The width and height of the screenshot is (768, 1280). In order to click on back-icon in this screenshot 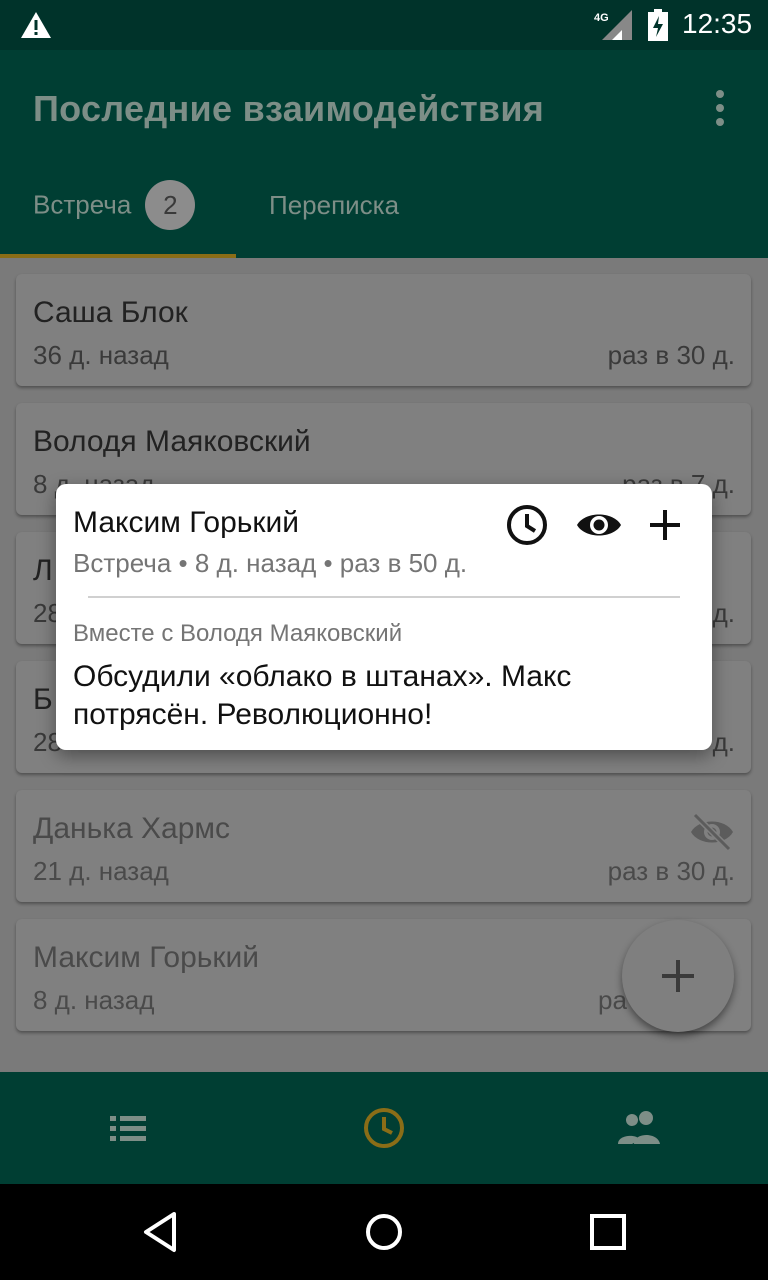, I will do `click(160, 1232)`.